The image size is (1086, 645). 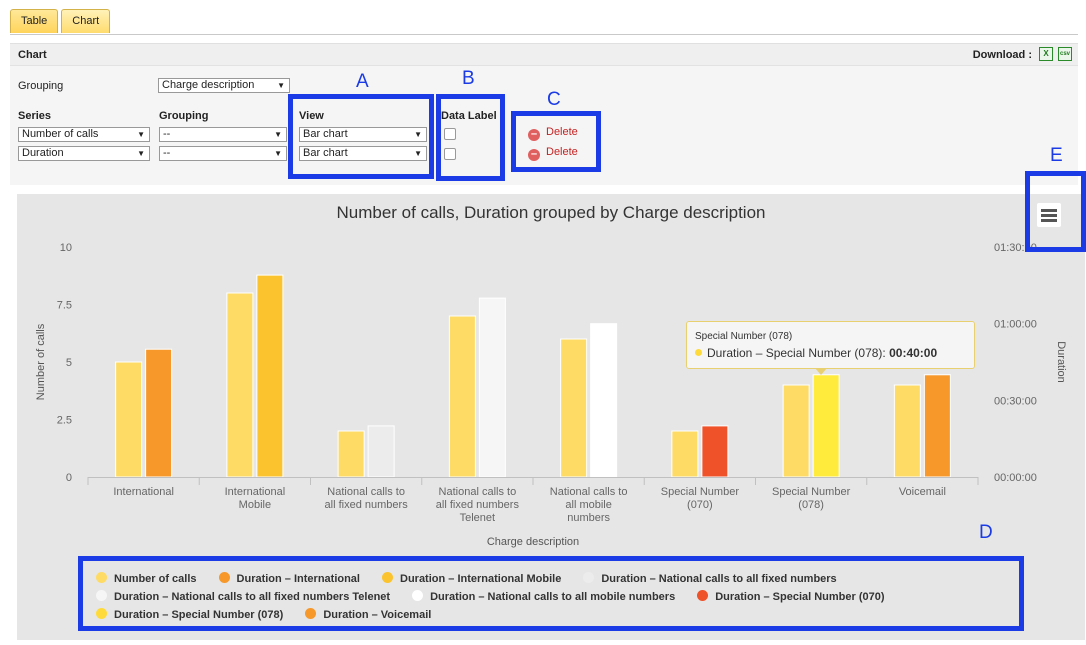 What do you see at coordinates (64, 306) in the screenshot?
I see `y-tick-label: 7.5` at bounding box center [64, 306].